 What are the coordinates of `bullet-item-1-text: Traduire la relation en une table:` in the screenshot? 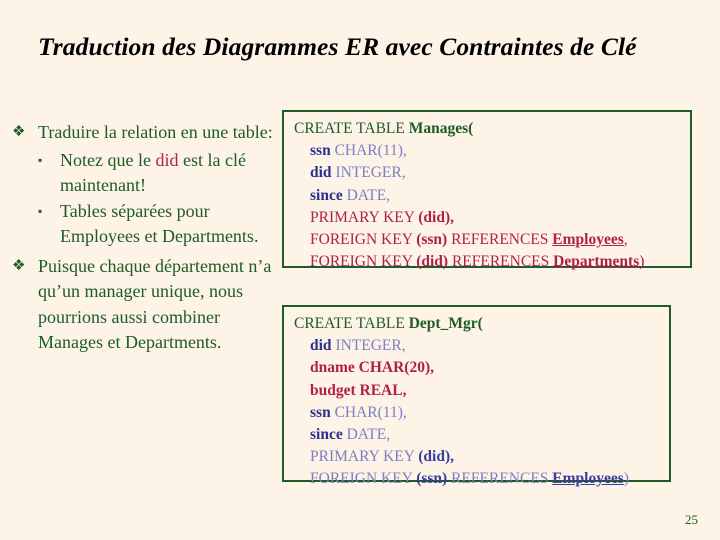 It's located at (155, 132).